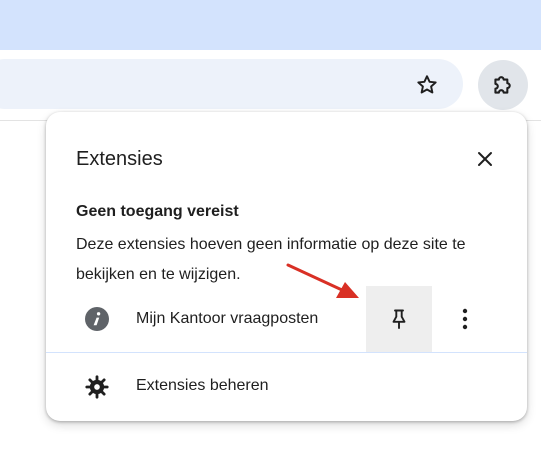 The height and width of the screenshot is (459, 541). What do you see at coordinates (97, 319) in the screenshot?
I see `info-icon` at bounding box center [97, 319].